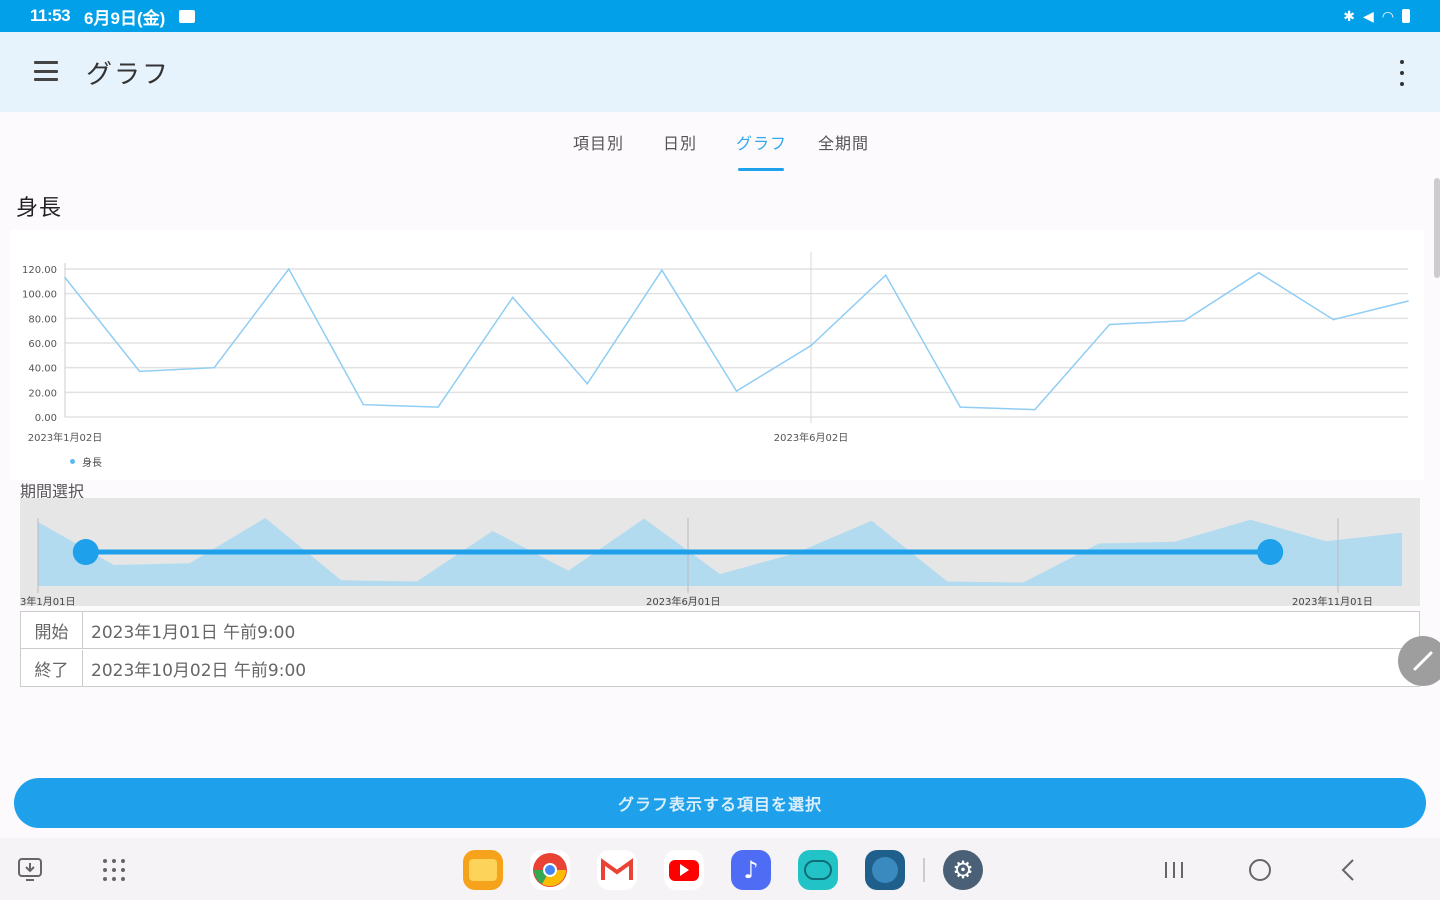 Image resolution: width=1440 pixels, height=900 pixels. I want to click on range-tick-label: 2023年11月01日, so click(1332, 602).